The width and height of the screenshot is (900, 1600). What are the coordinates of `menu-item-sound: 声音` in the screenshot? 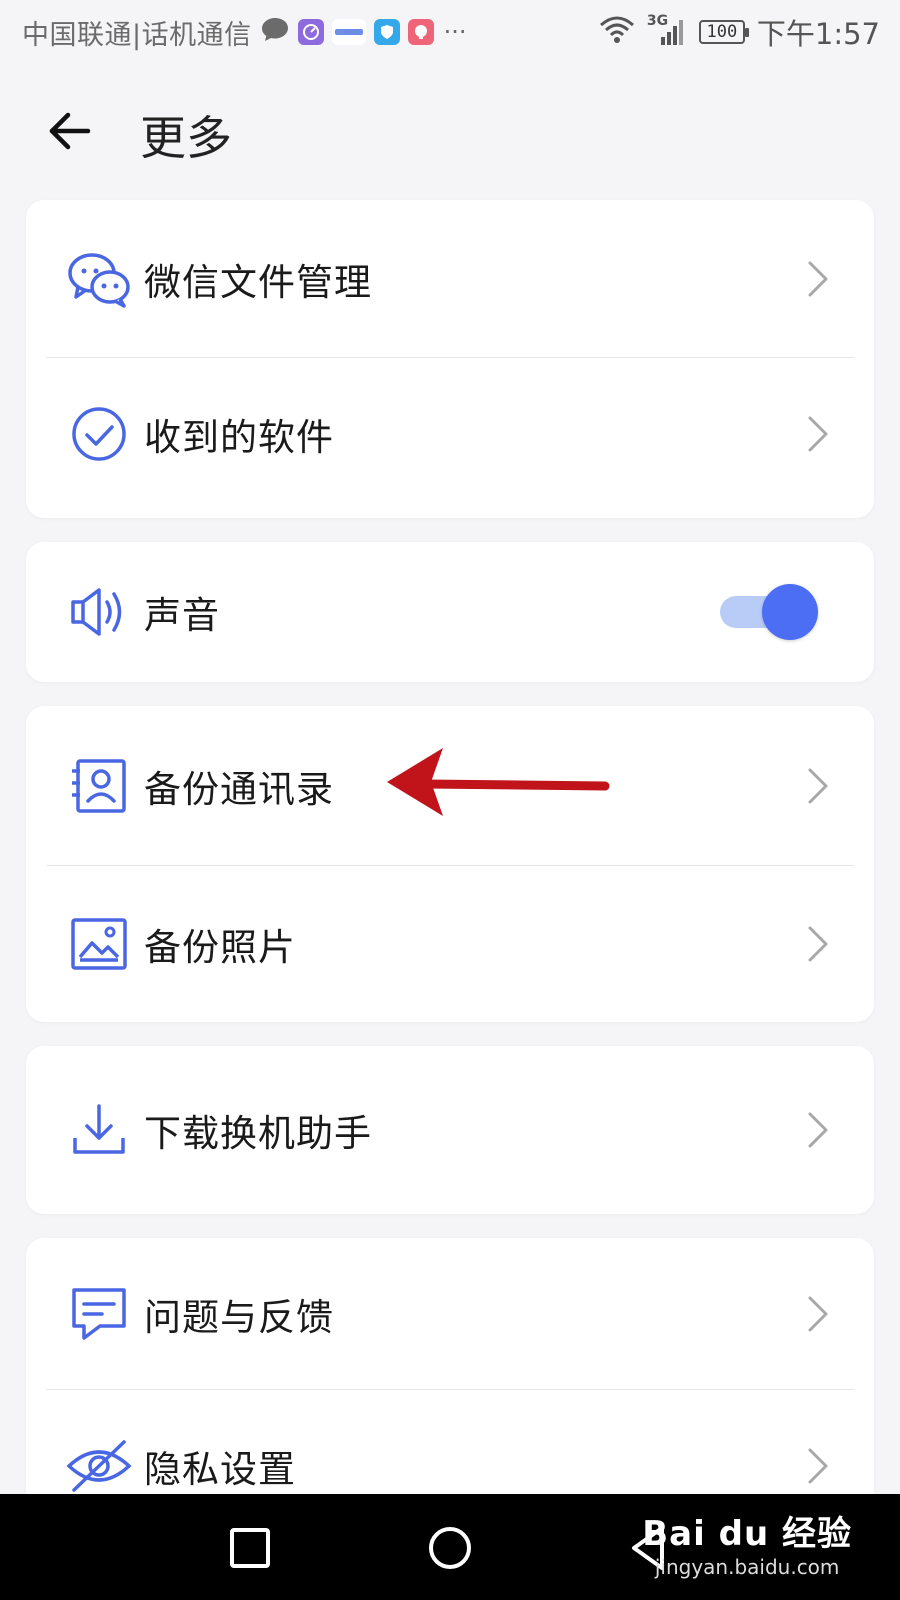 It's located at (450, 612).